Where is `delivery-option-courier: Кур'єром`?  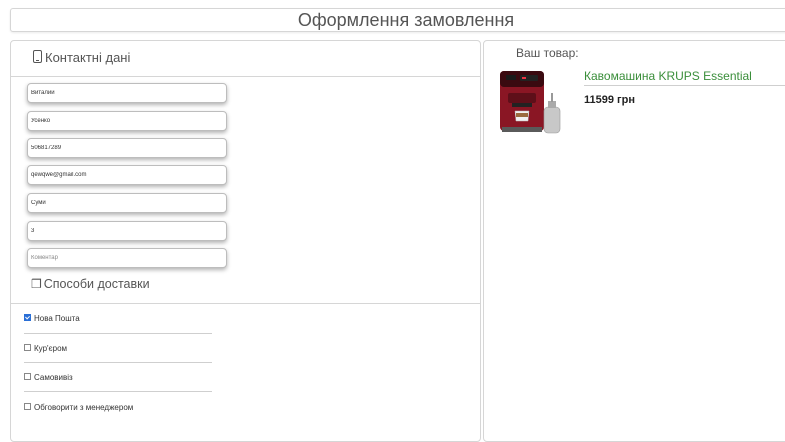
delivery-option-courier: Кур'єром is located at coordinates (45, 348).